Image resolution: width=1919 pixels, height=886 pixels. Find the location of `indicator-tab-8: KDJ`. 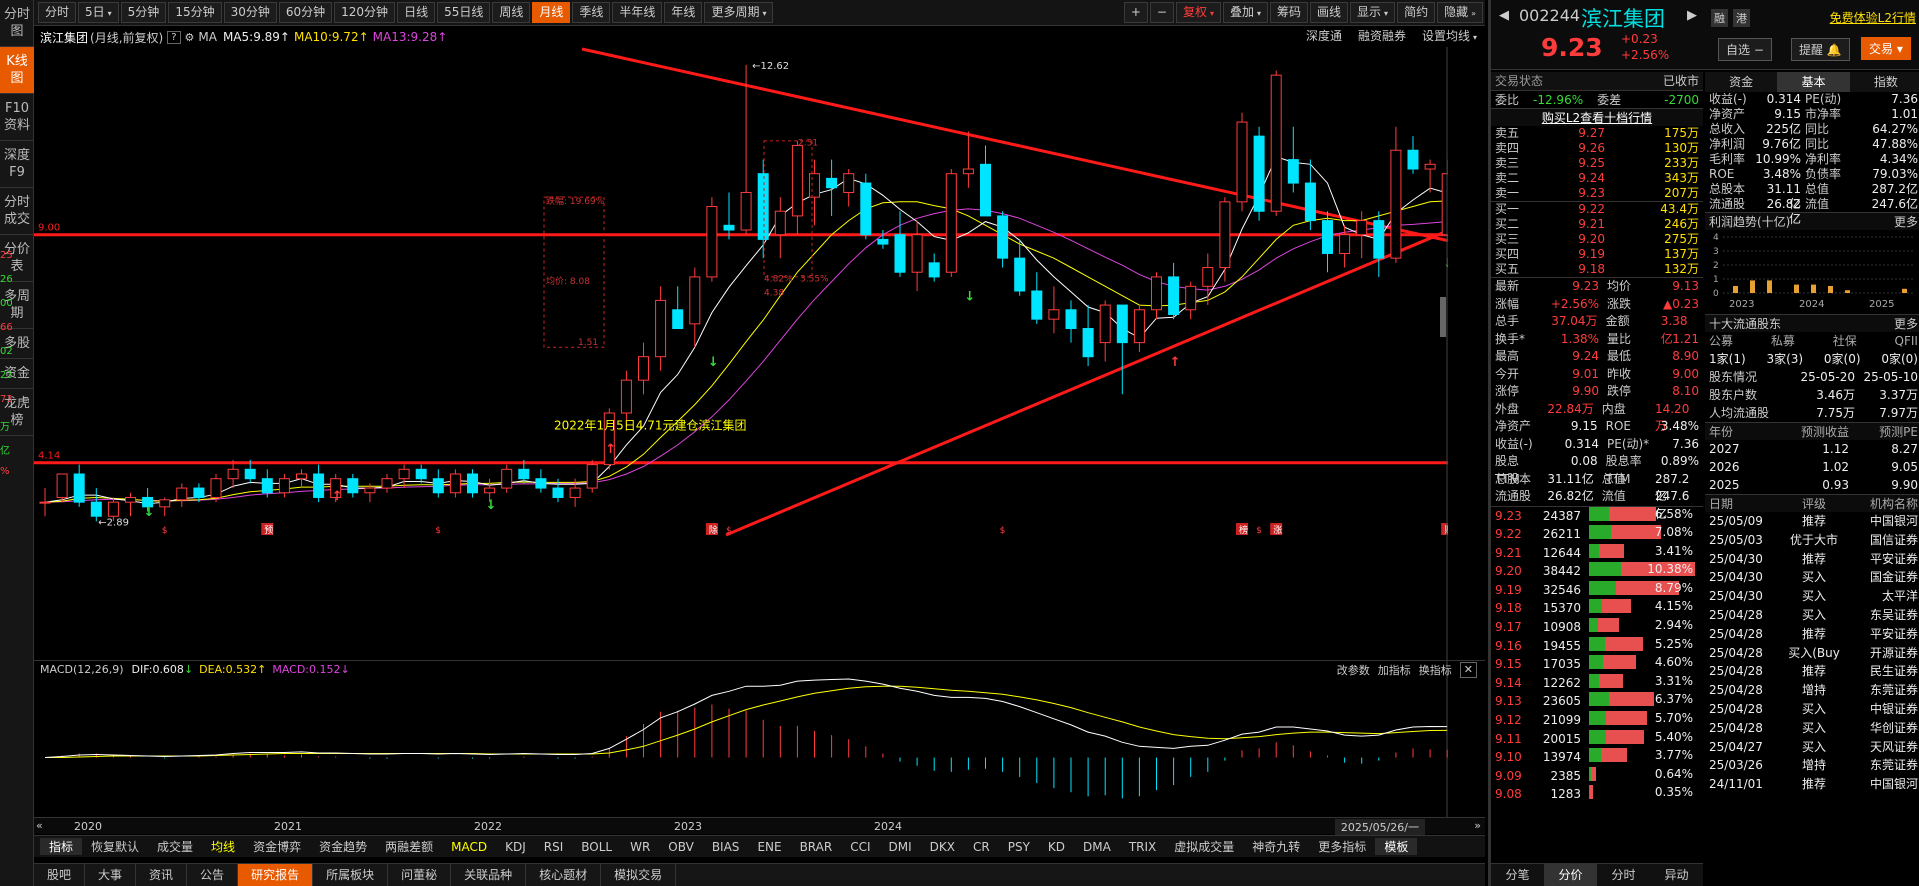

indicator-tab-8: KDJ is located at coordinates (515, 847).